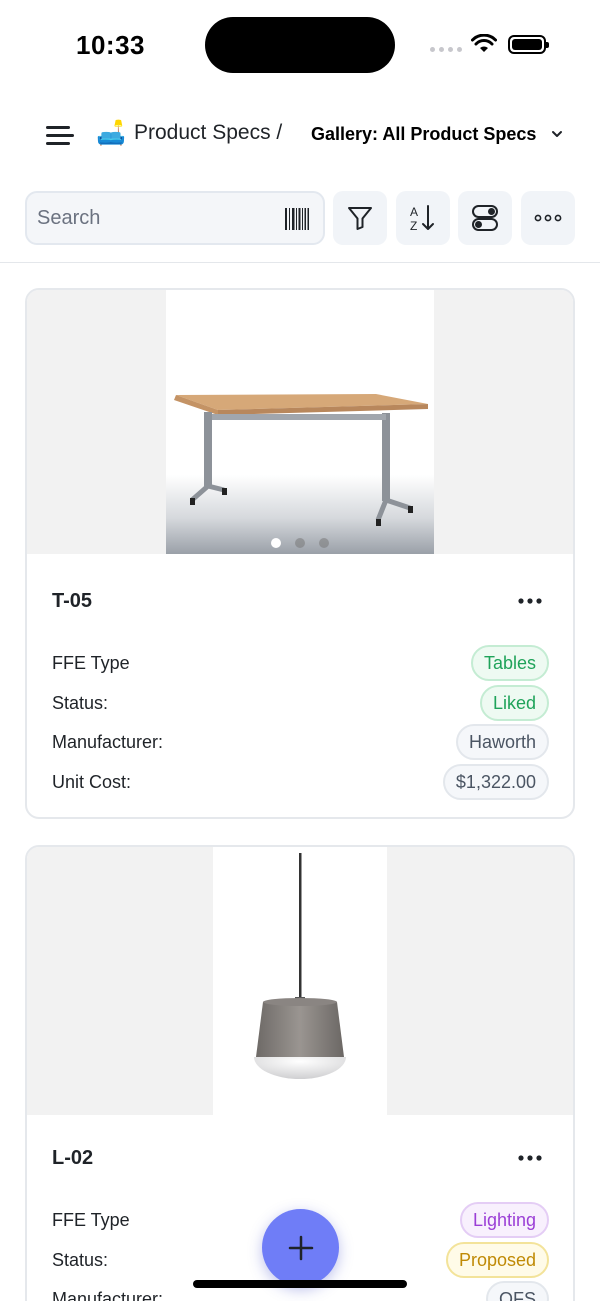 The width and height of the screenshot is (600, 1301). Describe the element at coordinates (73, 1158) in the screenshot. I see `card-title: L-02` at that location.